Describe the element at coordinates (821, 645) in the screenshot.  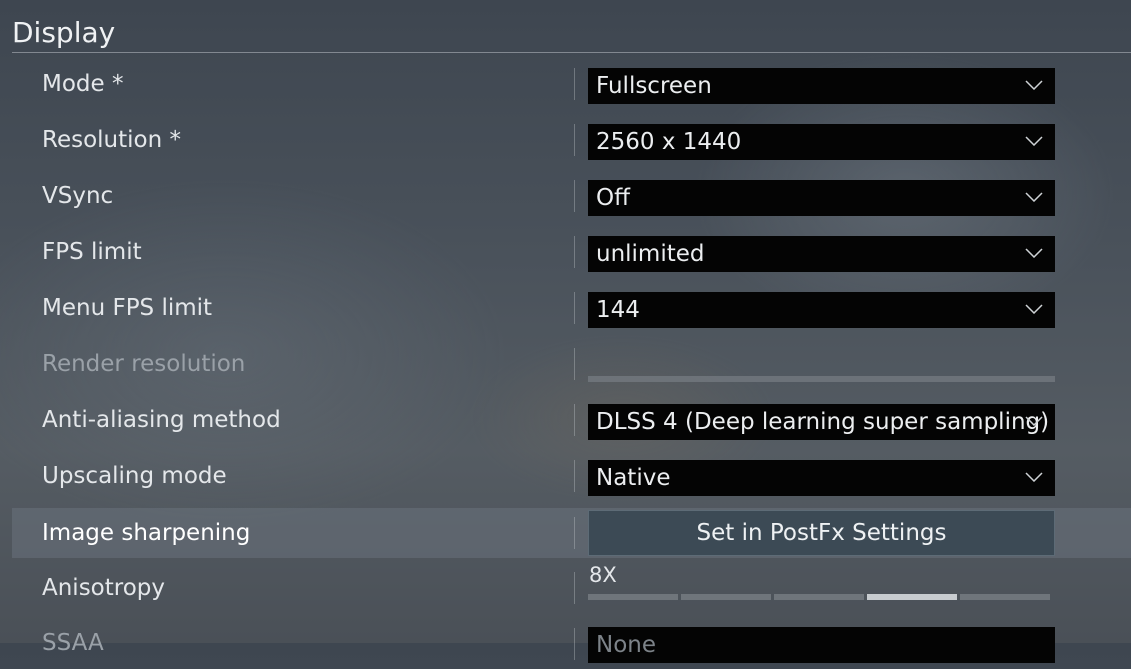
I see `ssaa-dropdown: None` at that location.